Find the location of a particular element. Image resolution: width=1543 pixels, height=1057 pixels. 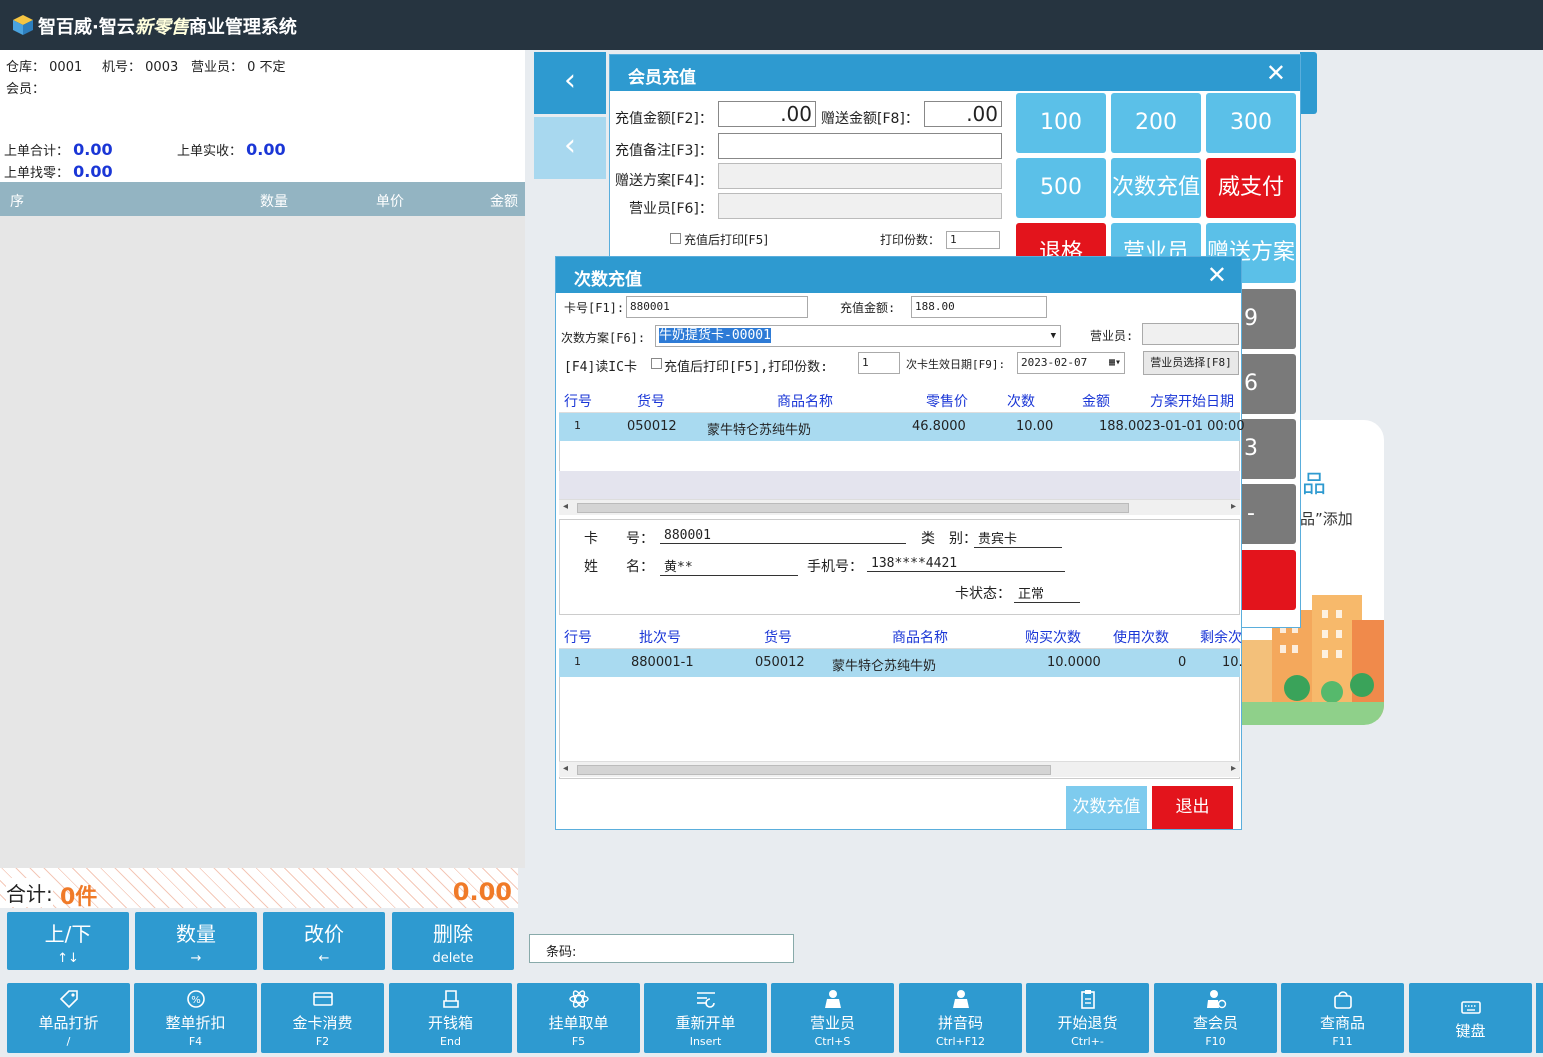

prev-page-button-2: ‹ is located at coordinates (570, 148).